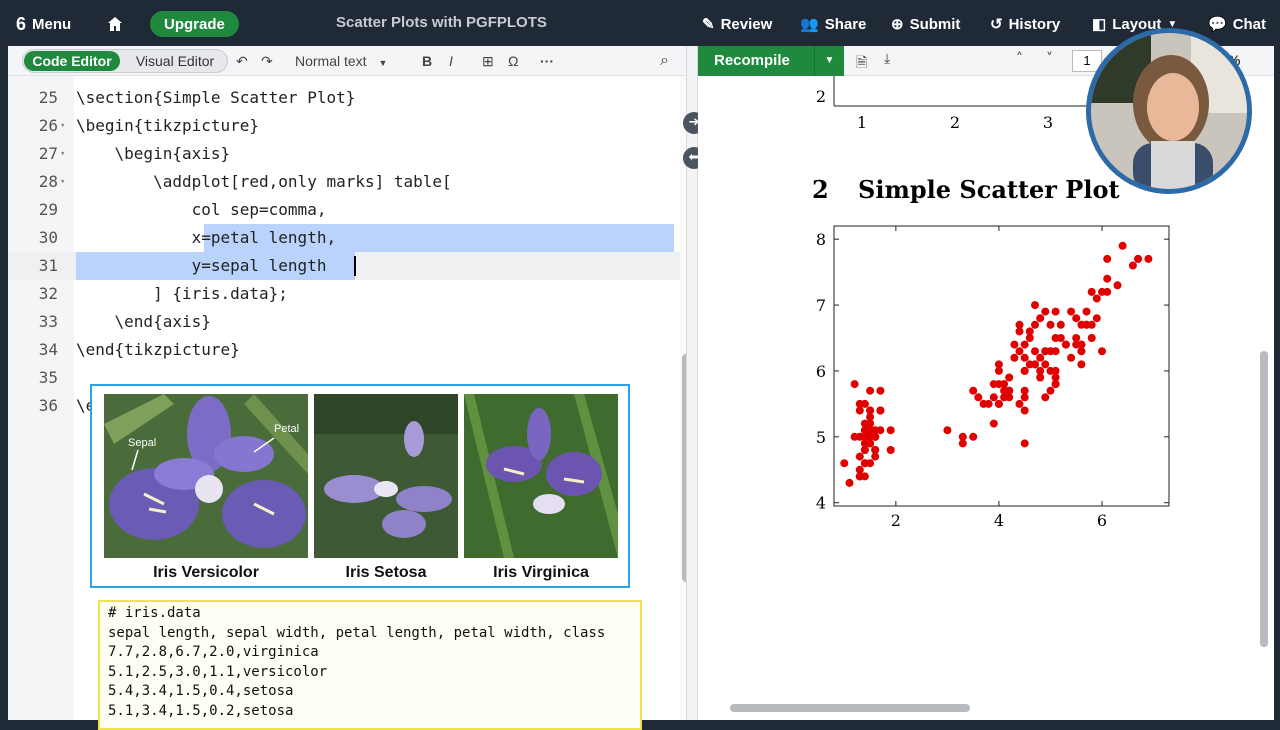  Describe the element at coordinates (833, 24) in the screenshot. I see `share-button: 👥 Share` at that location.